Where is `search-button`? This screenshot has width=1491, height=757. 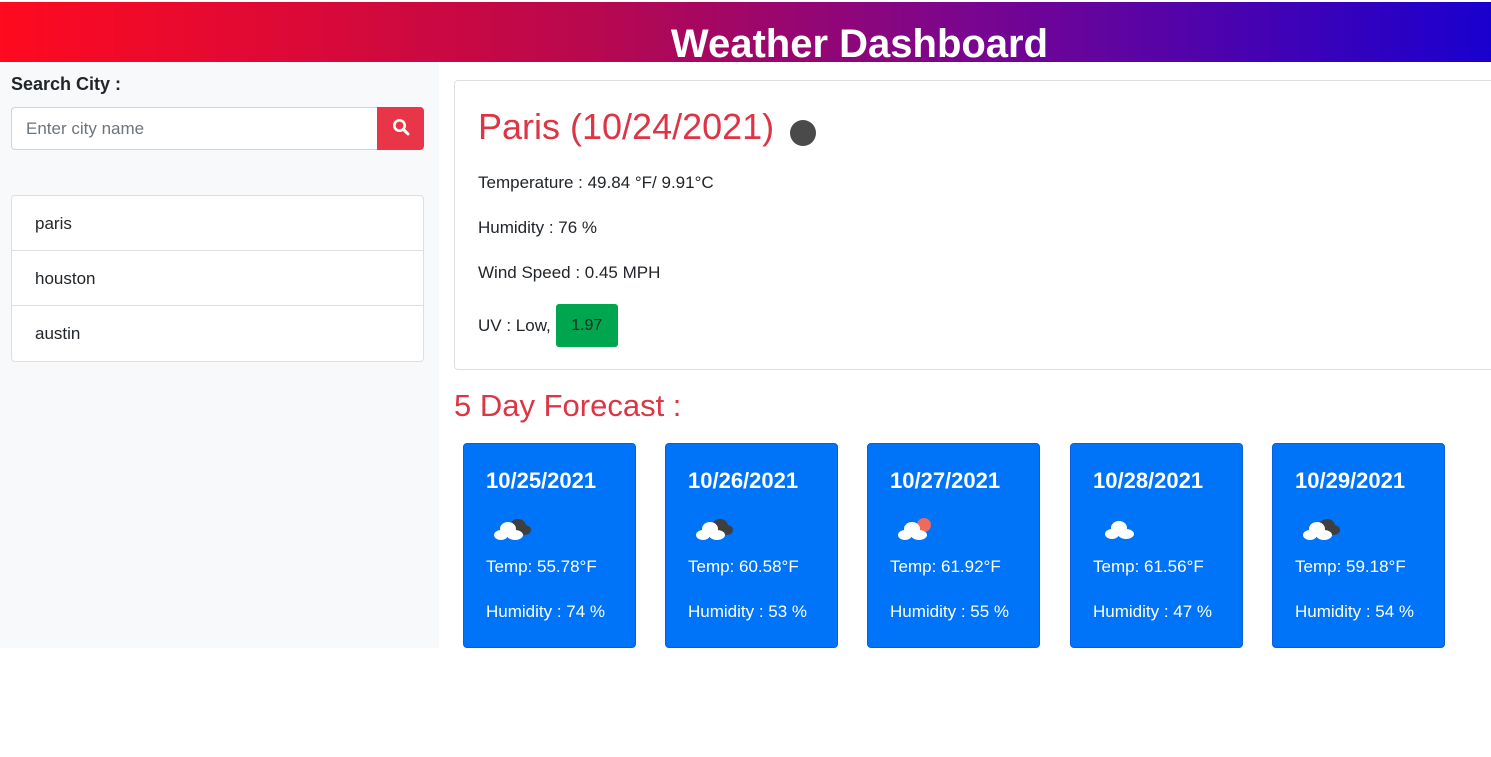 search-button is located at coordinates (400, 128).